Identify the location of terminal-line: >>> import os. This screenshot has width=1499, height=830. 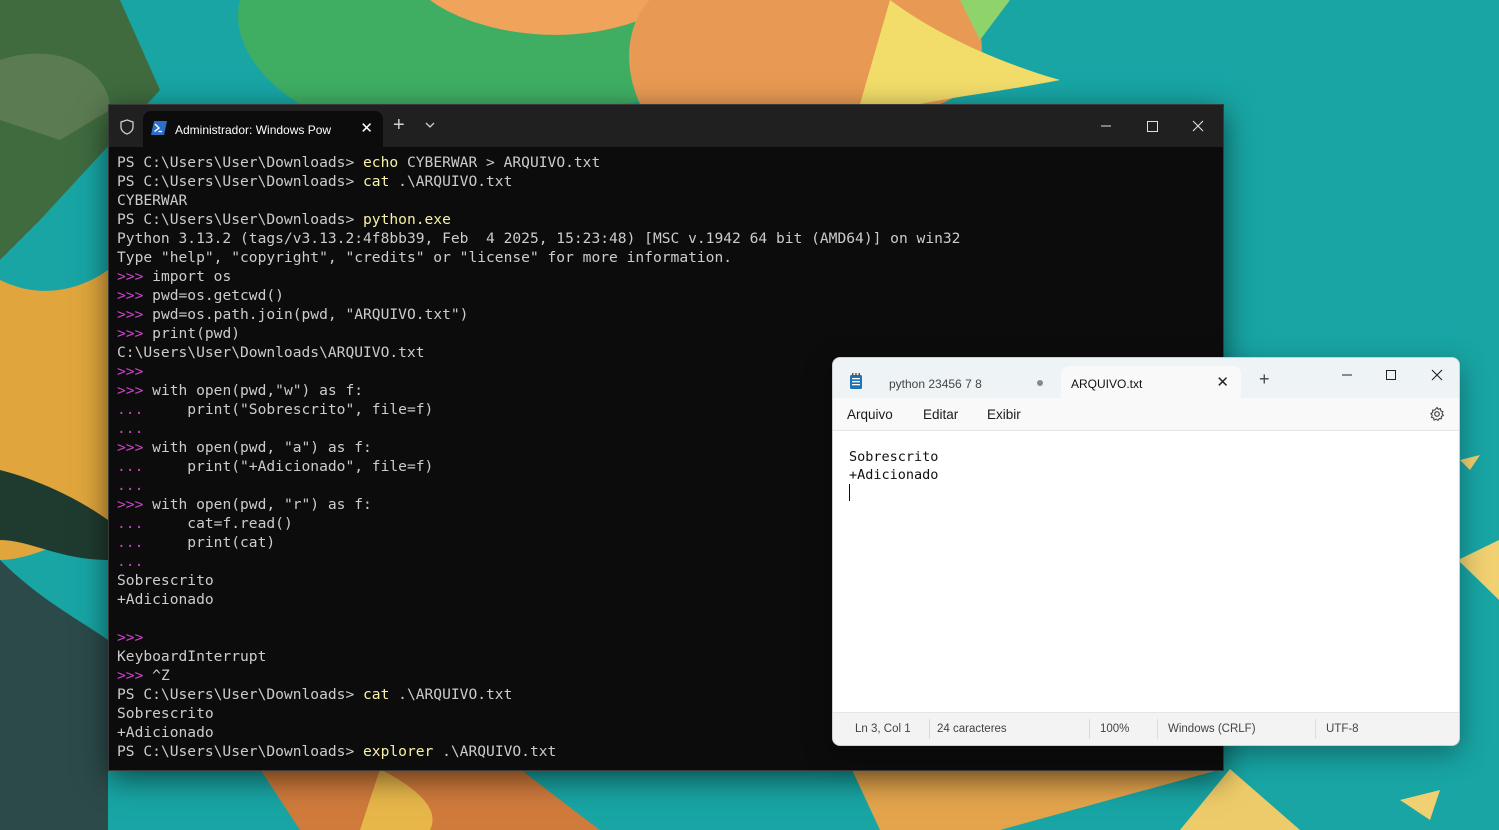
(666, 276).